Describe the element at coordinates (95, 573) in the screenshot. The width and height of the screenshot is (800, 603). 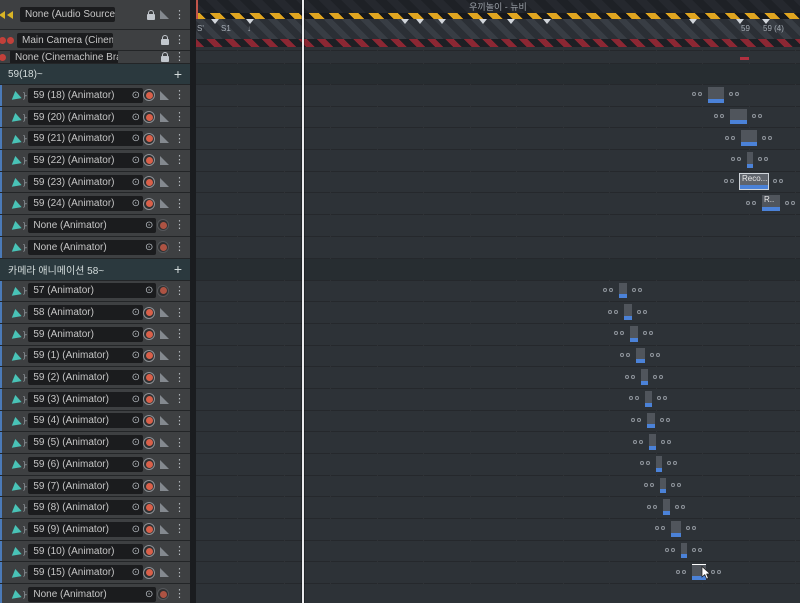
I see `track-row-anim: }- 59 (15) (Animator) ⊙ ⋮` at that location.